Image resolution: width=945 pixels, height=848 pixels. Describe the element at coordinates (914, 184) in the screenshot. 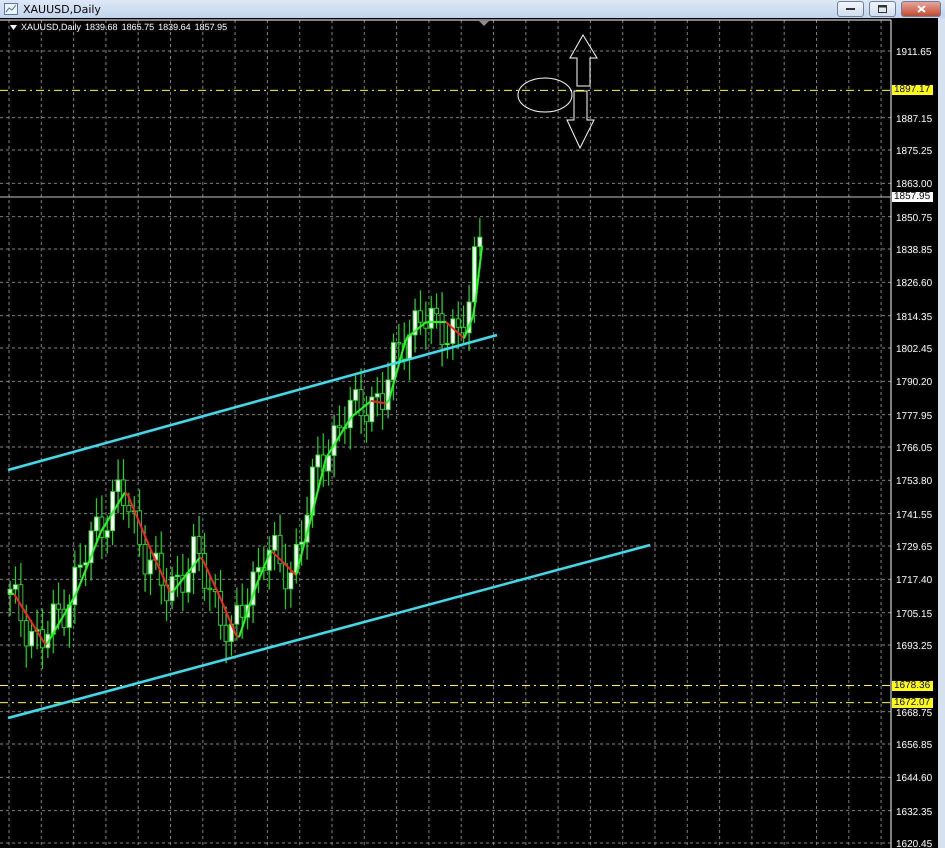

I see `price-axis-label: 1863.00` at that location.